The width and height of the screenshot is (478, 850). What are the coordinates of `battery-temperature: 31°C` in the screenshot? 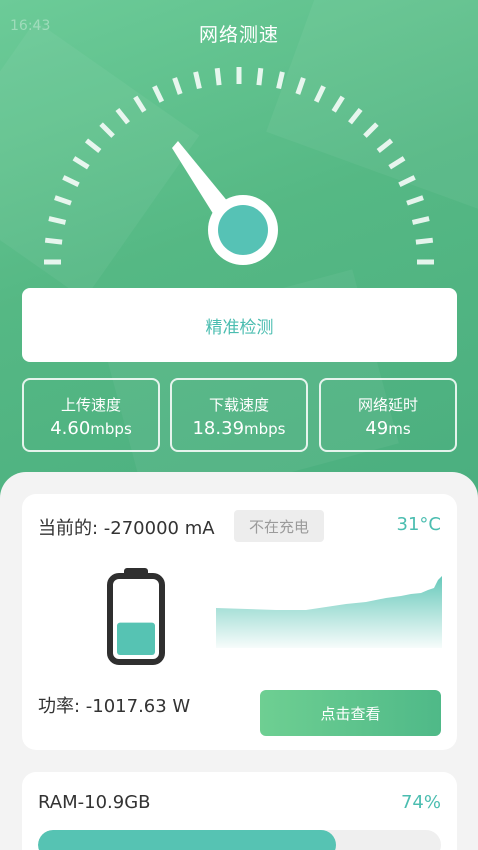 It's located at (418, 524).